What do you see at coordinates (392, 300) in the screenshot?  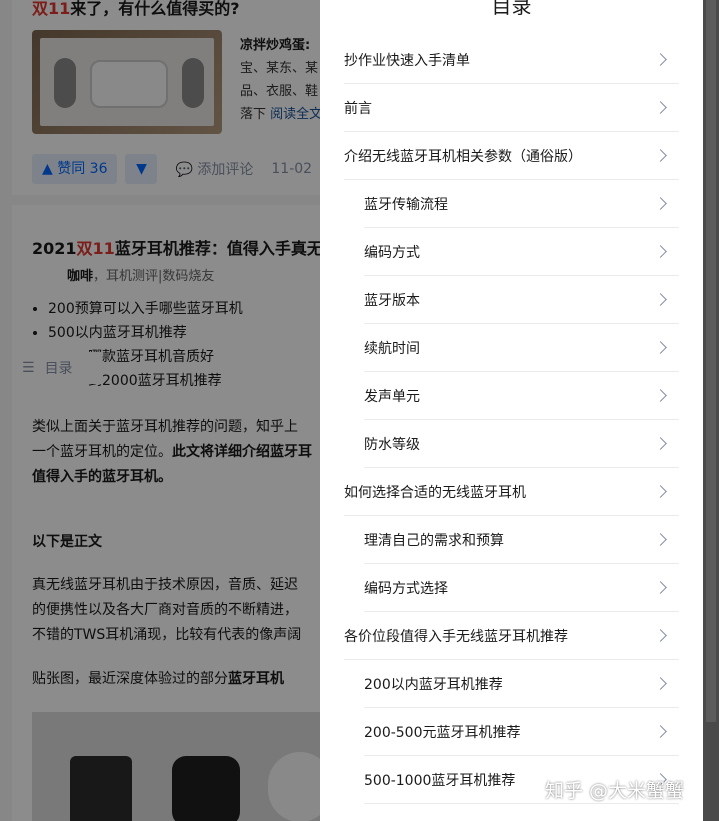 I see `toc-item-label: 蓝牙版本` at bounding box center [392, 300].